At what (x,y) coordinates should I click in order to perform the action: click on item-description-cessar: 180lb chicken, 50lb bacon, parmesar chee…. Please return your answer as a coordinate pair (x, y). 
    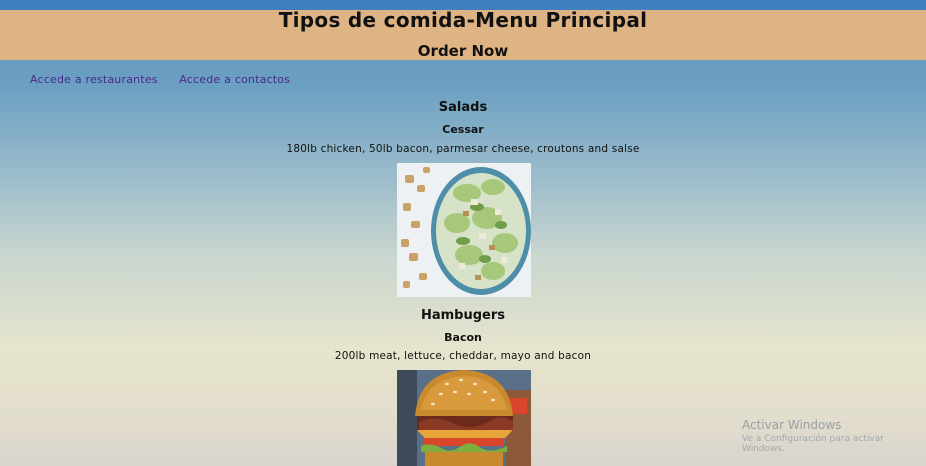
    Looking at the image, I should click on (463, 149).